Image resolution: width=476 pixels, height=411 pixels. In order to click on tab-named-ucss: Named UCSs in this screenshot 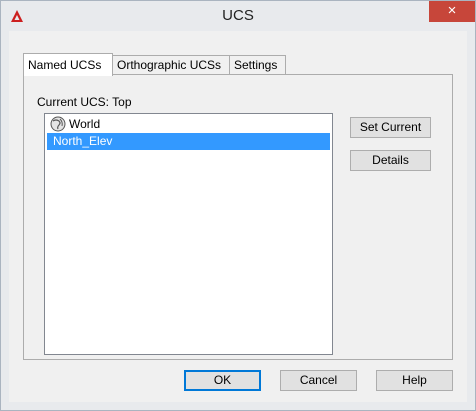, I will do `click(68, 64)`.